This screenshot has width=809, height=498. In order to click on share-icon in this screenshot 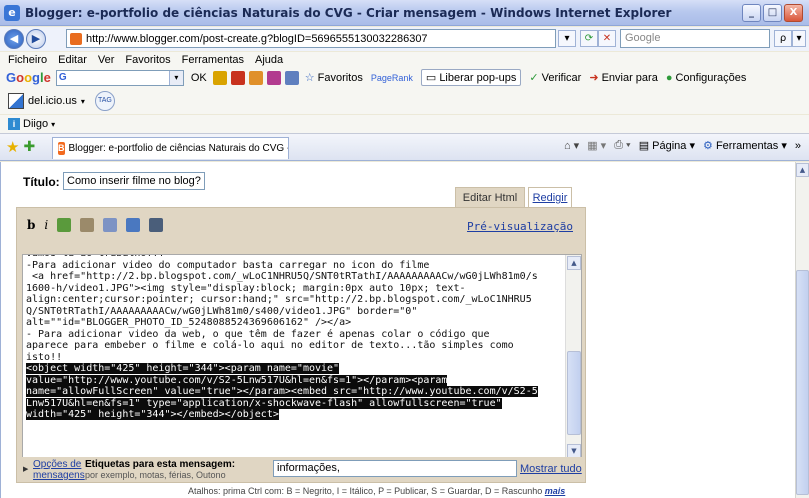, I will do `click(273, 77)`.